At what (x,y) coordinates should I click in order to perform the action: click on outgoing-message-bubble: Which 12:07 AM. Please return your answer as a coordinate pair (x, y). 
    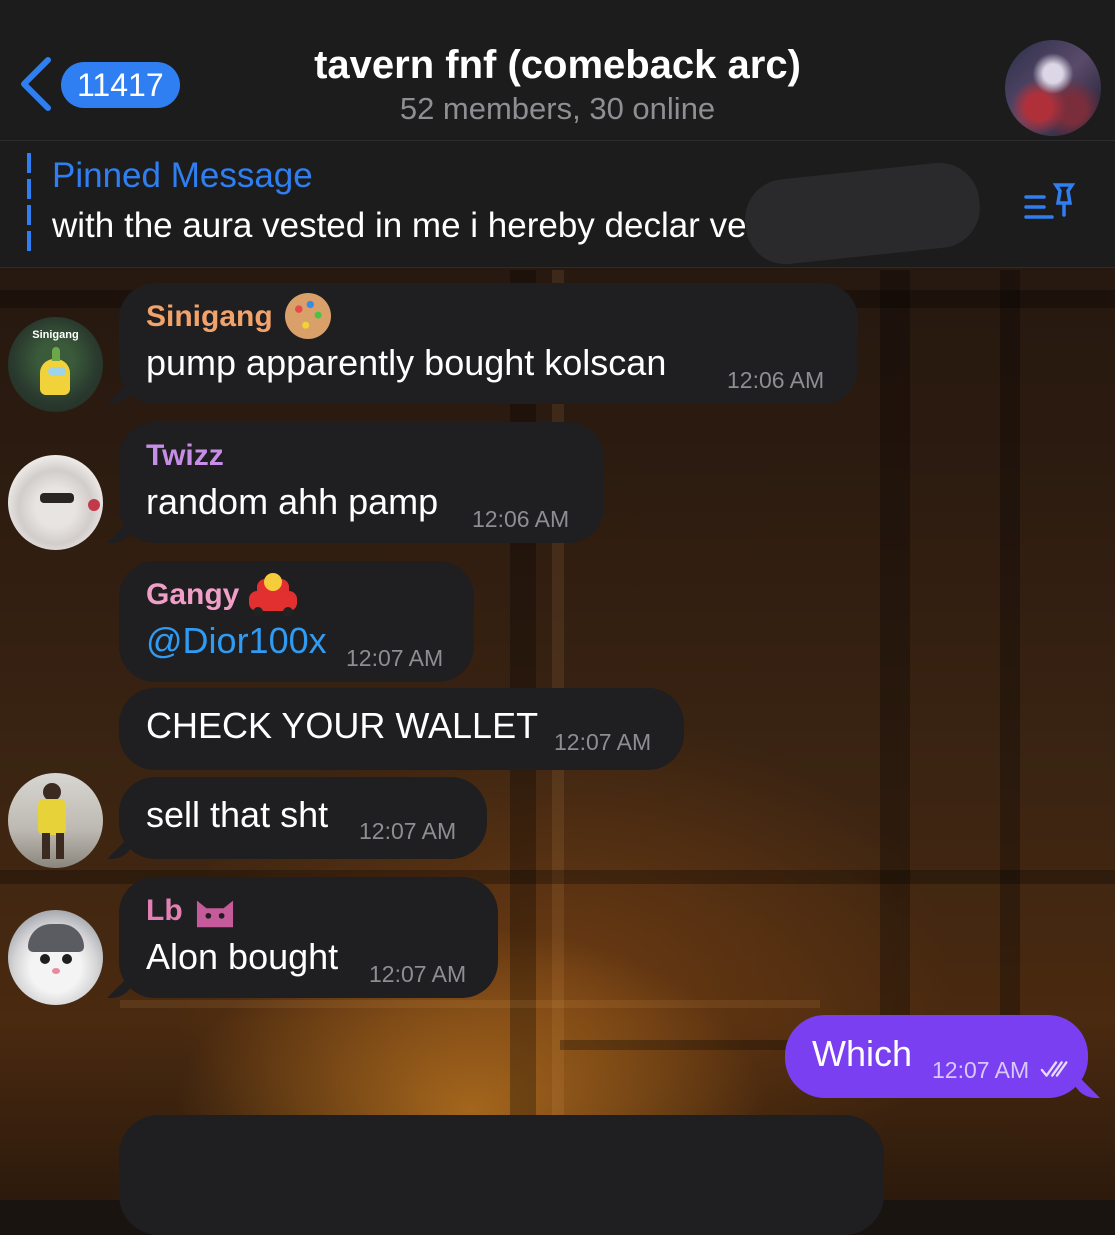
    Looking at the image, I should click on (936, 1056).